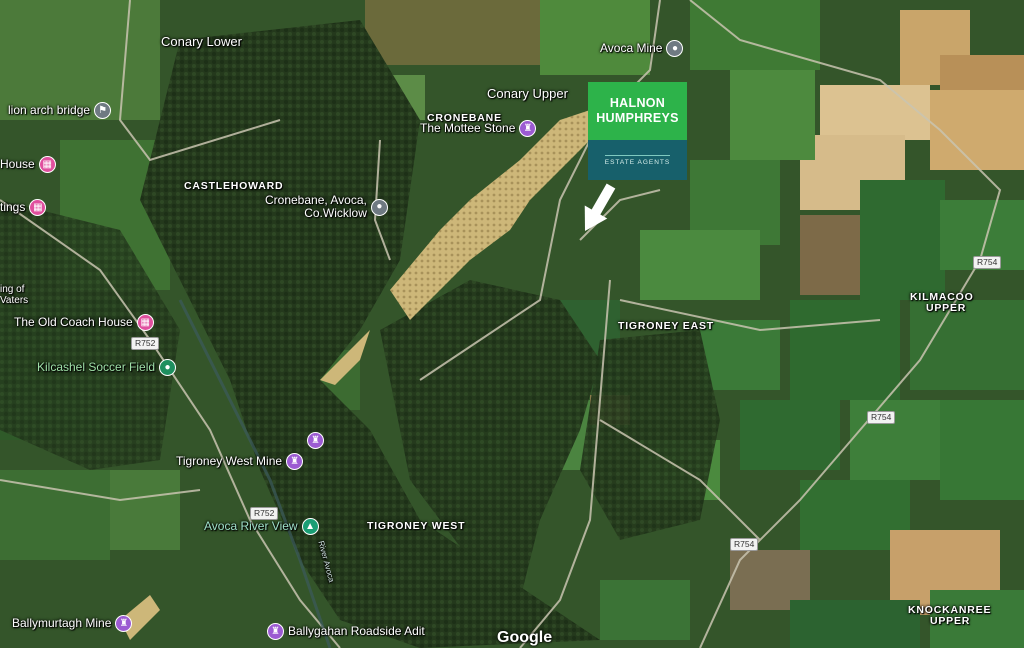 The height and width of the screenshot is (648, 1024). I want to click on poi-label: Avoca Mine, so click(631, 48).